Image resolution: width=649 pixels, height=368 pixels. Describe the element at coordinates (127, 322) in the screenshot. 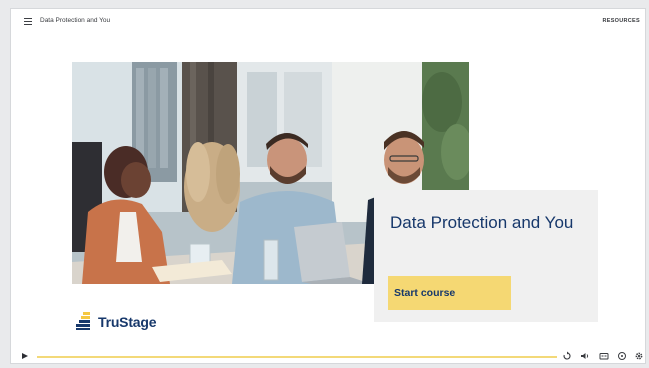

I see `logo-wordmark: TruStage` at that location.